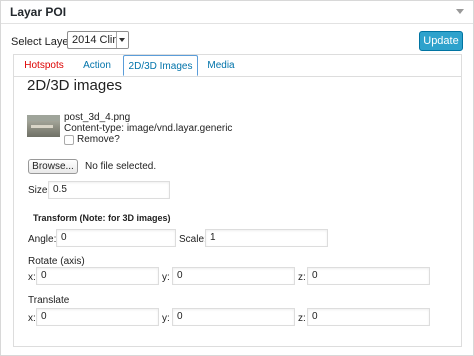 The image size is (474, 356). I want to click on translate-x-label: x:, so click(32, 318).